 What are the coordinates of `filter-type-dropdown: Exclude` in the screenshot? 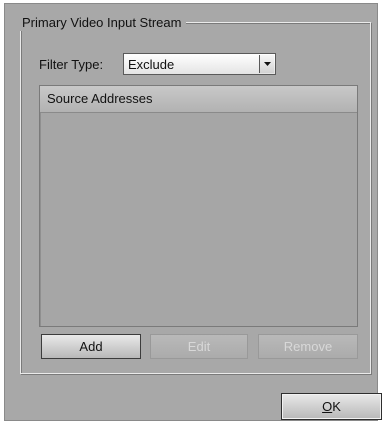 It's located at (199, 64).